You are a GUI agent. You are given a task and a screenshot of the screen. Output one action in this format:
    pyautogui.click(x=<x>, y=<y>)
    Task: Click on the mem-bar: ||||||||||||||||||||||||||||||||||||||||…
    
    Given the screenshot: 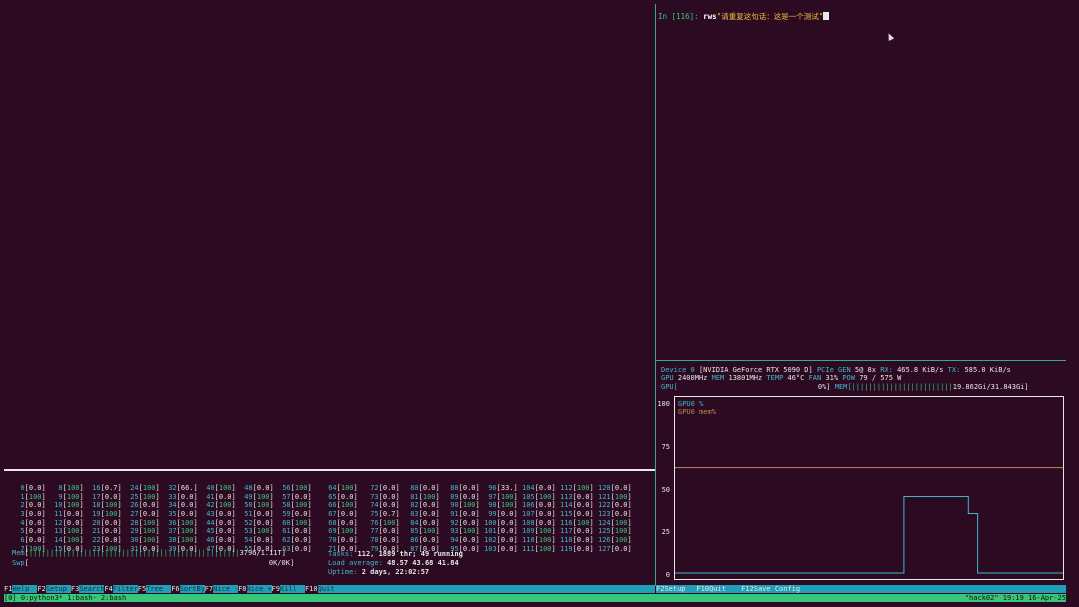 What is the action you would take?
    pyautogui.click(x=134, y=553)
    